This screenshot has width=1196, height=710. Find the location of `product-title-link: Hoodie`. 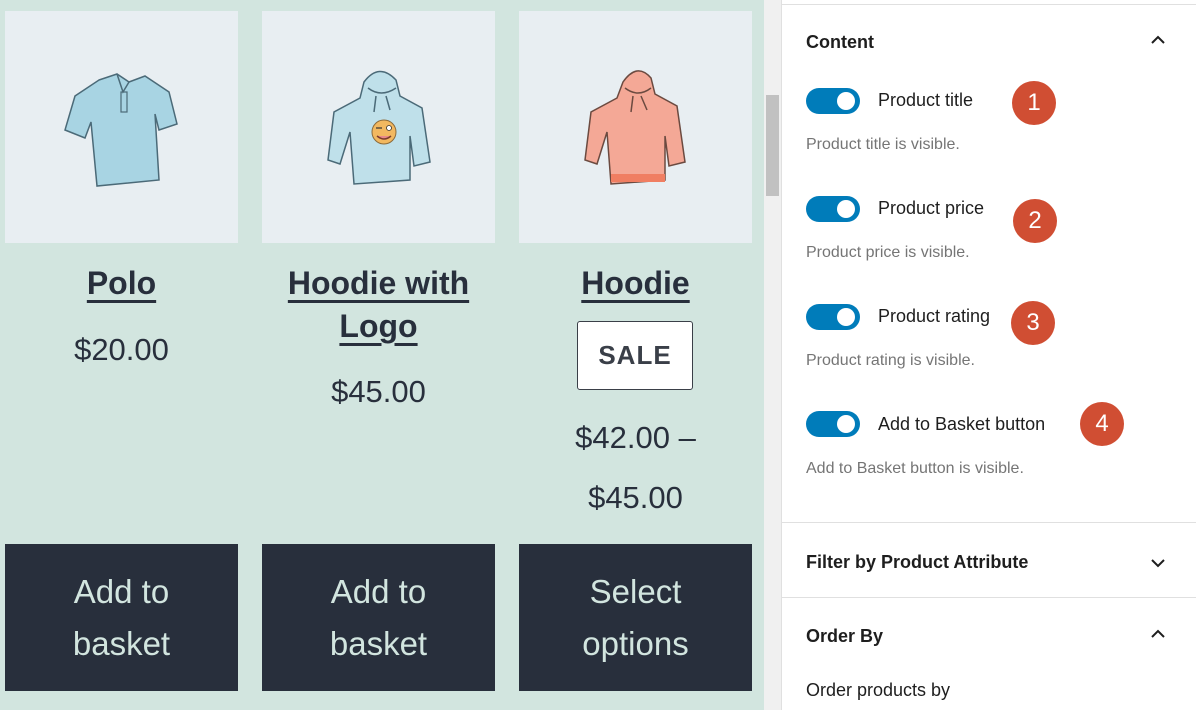

product-title-link: Hoodie is located at coordinates (635, 283).